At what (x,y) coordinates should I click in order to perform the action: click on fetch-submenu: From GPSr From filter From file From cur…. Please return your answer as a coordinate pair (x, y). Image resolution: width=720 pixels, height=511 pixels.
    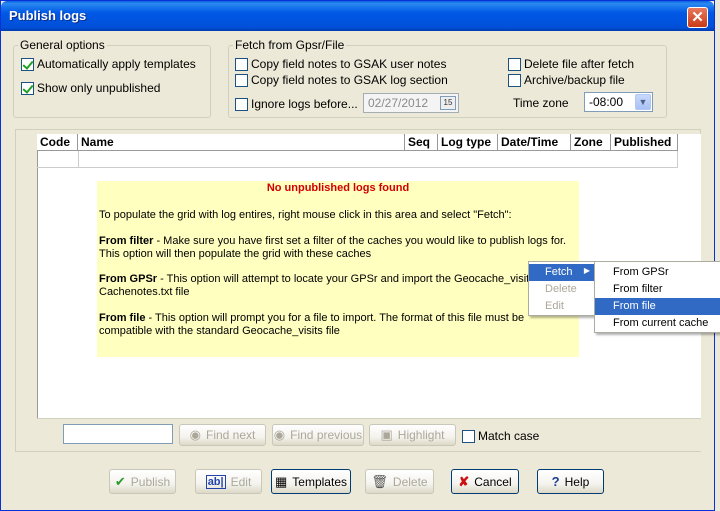
    Looking at the image, I should click on (657, 297).